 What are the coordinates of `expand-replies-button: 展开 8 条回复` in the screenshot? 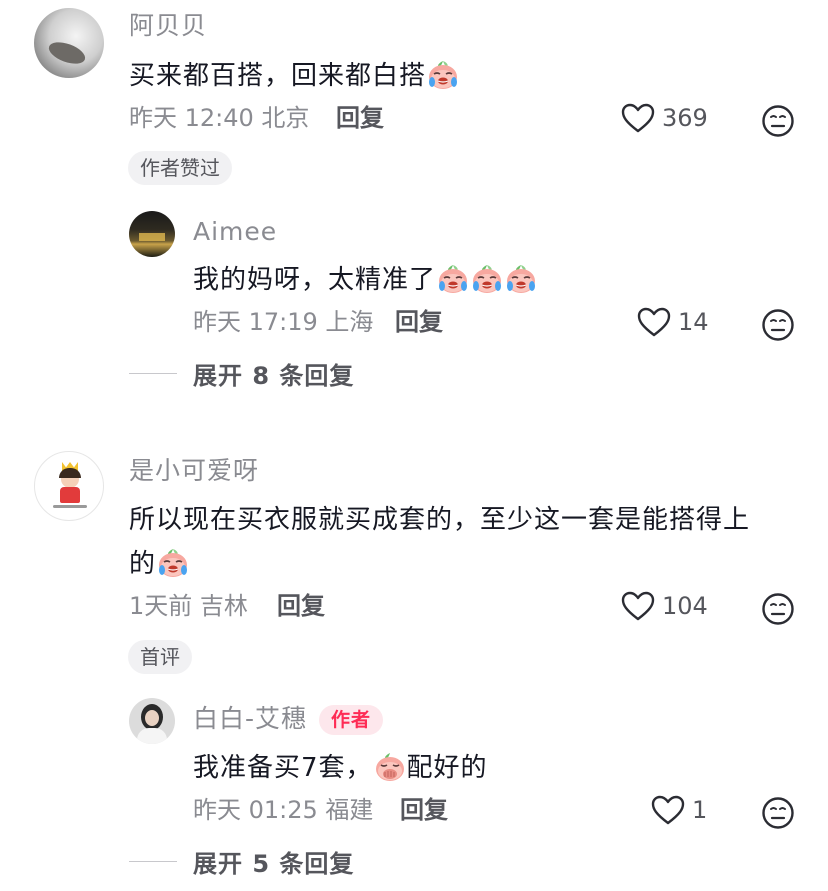 It's located at (241, 373).